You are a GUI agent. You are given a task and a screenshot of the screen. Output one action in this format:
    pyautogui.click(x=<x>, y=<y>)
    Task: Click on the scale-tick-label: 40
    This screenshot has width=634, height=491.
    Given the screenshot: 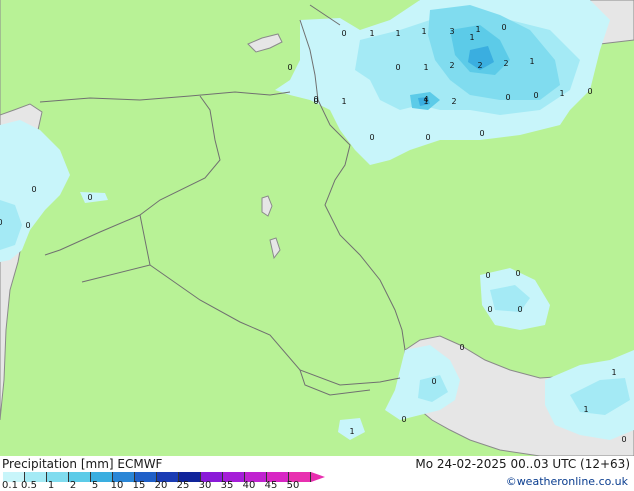 What is the action you would take?
    pyautogui.click(x=249, y=485)
    